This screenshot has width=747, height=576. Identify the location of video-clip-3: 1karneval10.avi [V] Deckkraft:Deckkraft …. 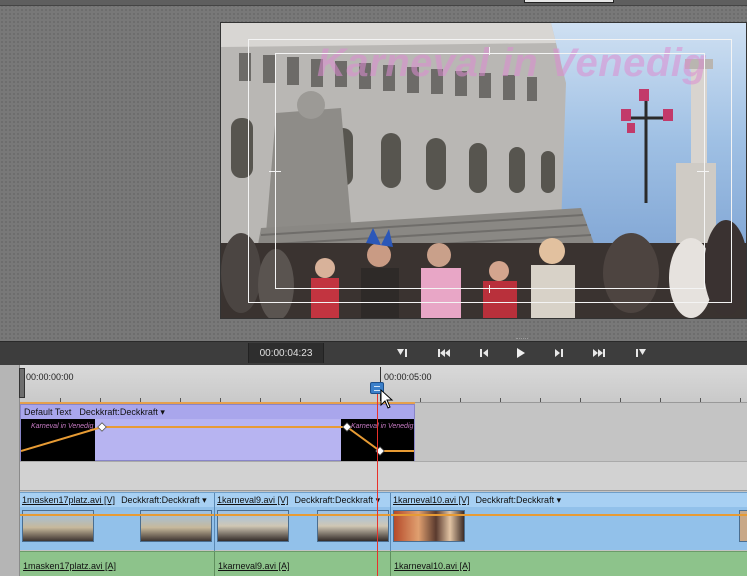
(569, 522).